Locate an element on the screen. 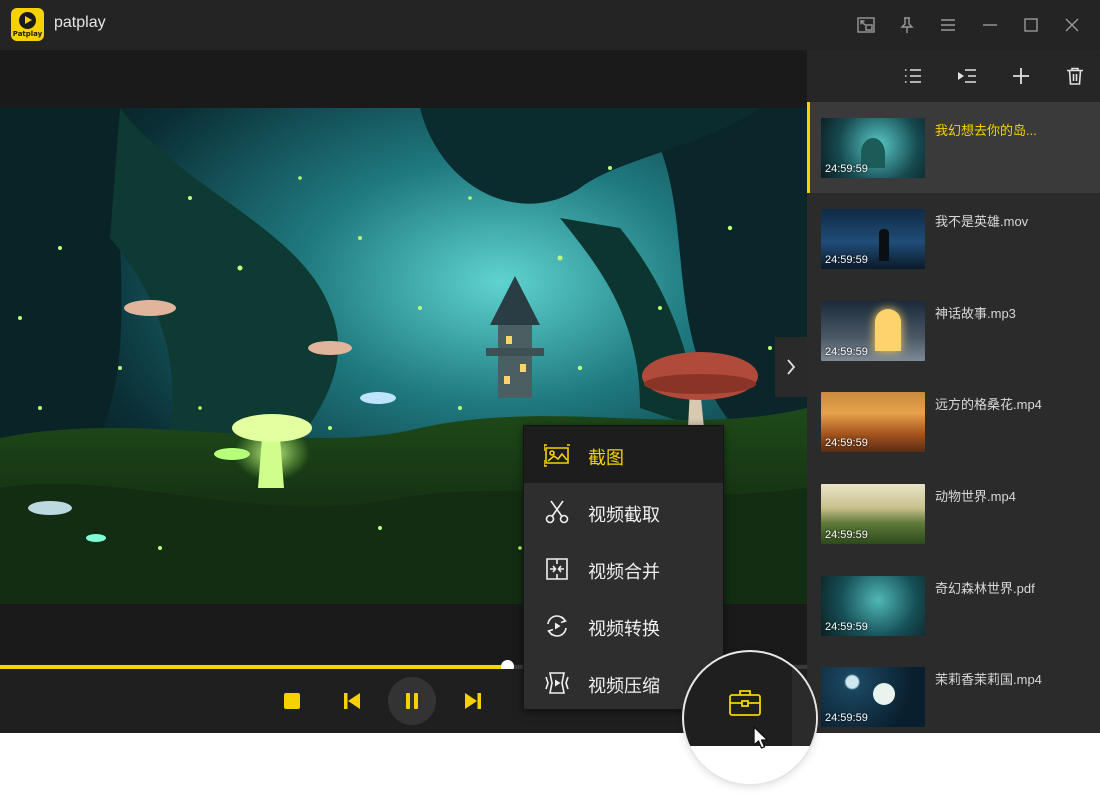 The image size is (1100, 795). title-bar: Patplay patplay is located at coordinates (550, 25).